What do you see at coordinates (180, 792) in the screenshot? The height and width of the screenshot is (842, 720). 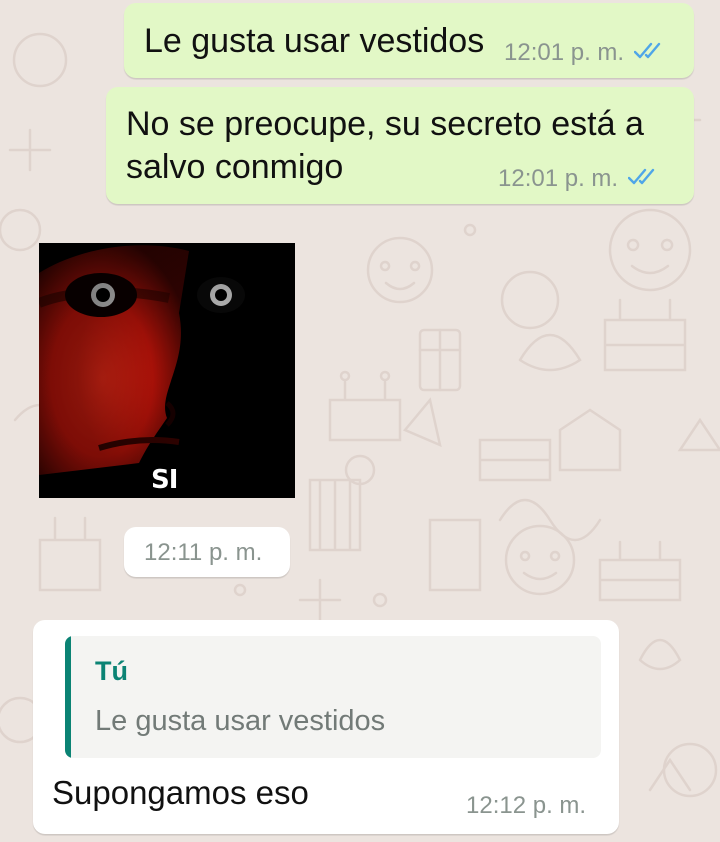 I see `message-text: Supongamos eso` at bounding box center [180, 792].